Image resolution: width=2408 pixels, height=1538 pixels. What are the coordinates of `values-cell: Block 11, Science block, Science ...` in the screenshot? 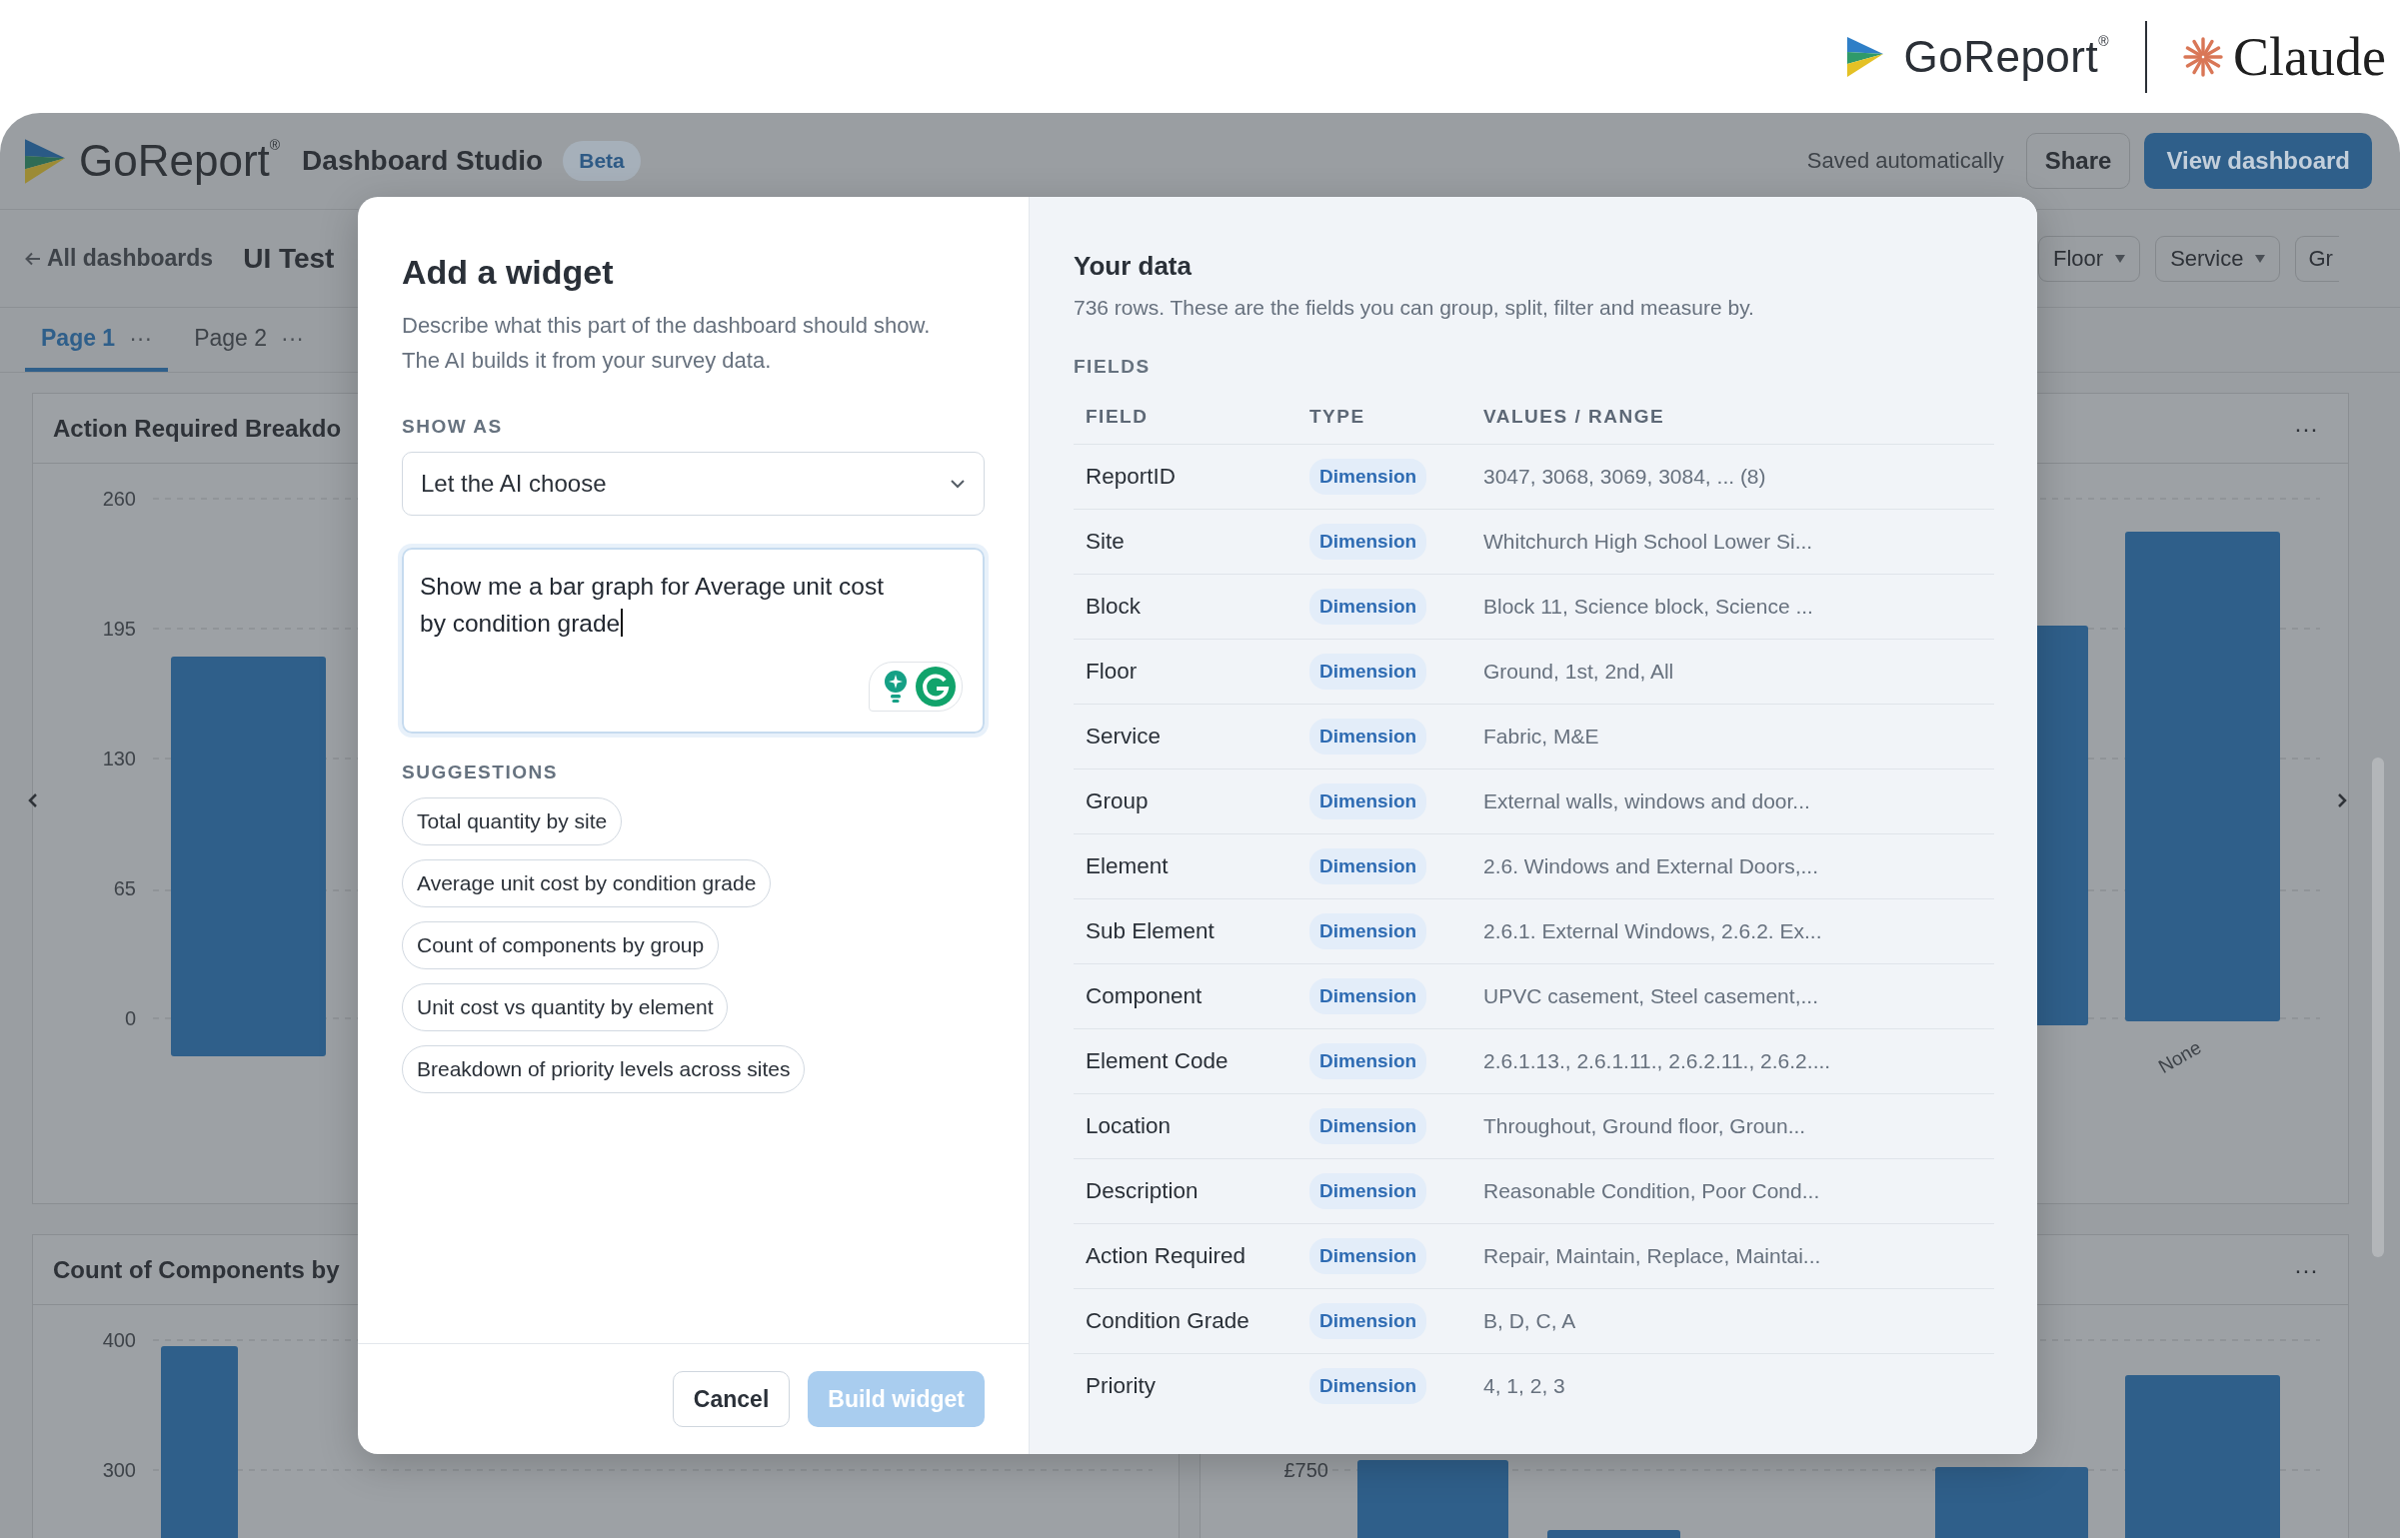 It's located at (1732, 607).